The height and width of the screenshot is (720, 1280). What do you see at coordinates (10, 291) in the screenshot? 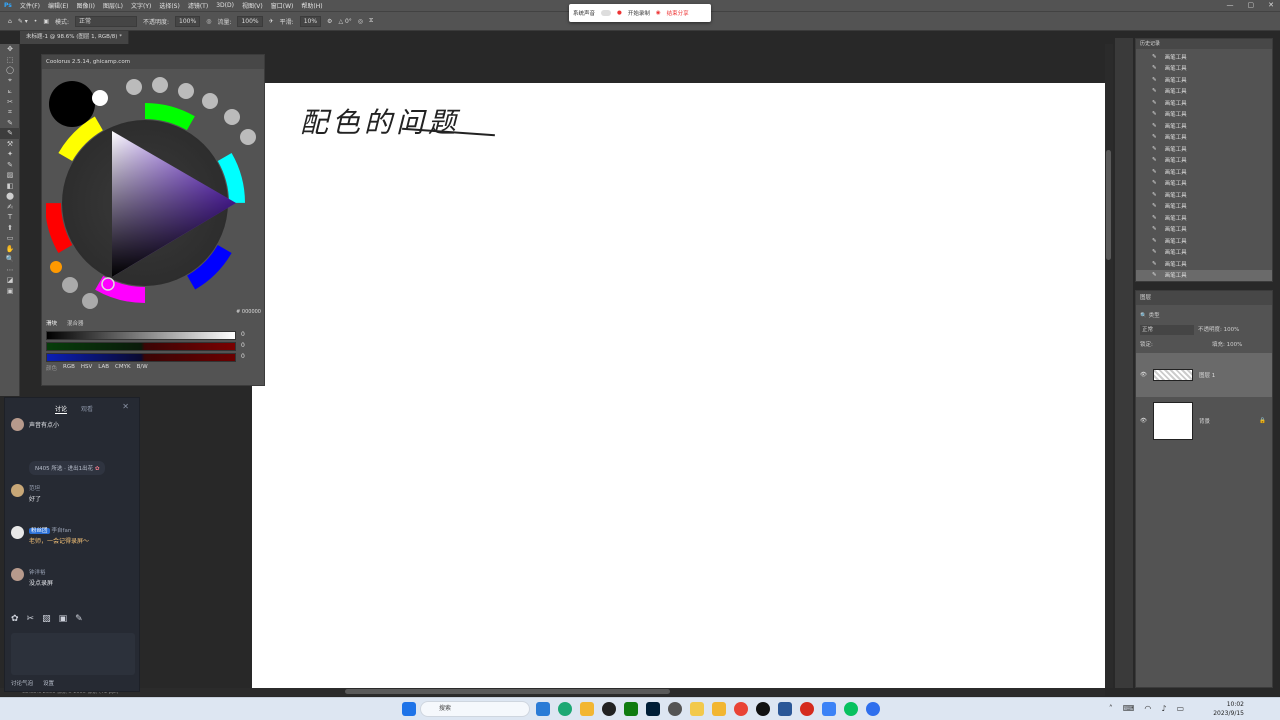
I see `quick-mask-icon: ▣` at bounding box center [10, 291].